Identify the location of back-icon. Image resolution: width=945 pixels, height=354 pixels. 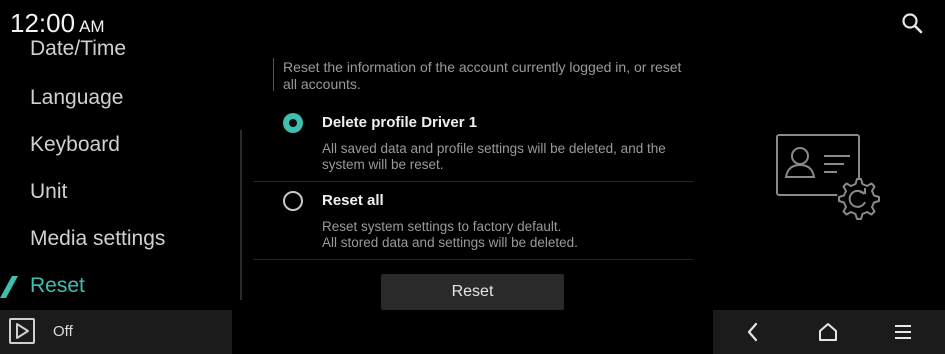
(753, 332).